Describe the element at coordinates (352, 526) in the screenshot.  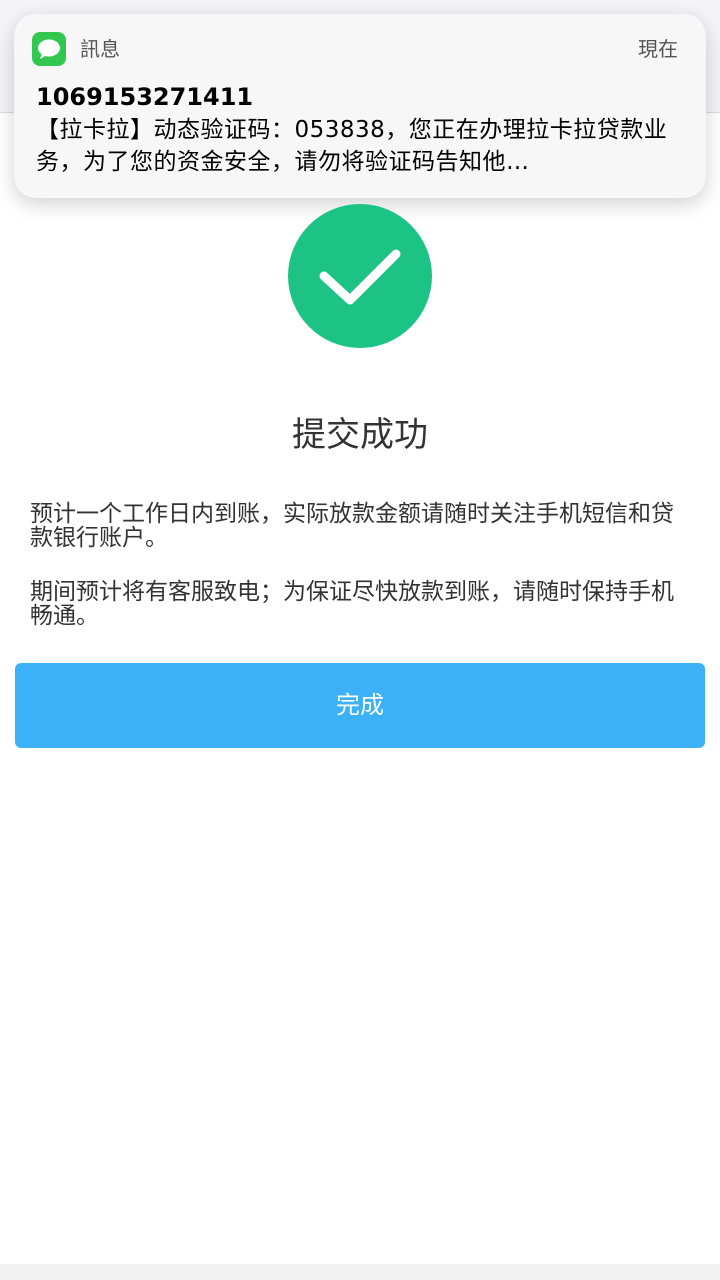
I see `result-message-arrival: 预计一个工作日内到账，实际放款金额请随时关注手机短信和贷款银行账户。` at that location.